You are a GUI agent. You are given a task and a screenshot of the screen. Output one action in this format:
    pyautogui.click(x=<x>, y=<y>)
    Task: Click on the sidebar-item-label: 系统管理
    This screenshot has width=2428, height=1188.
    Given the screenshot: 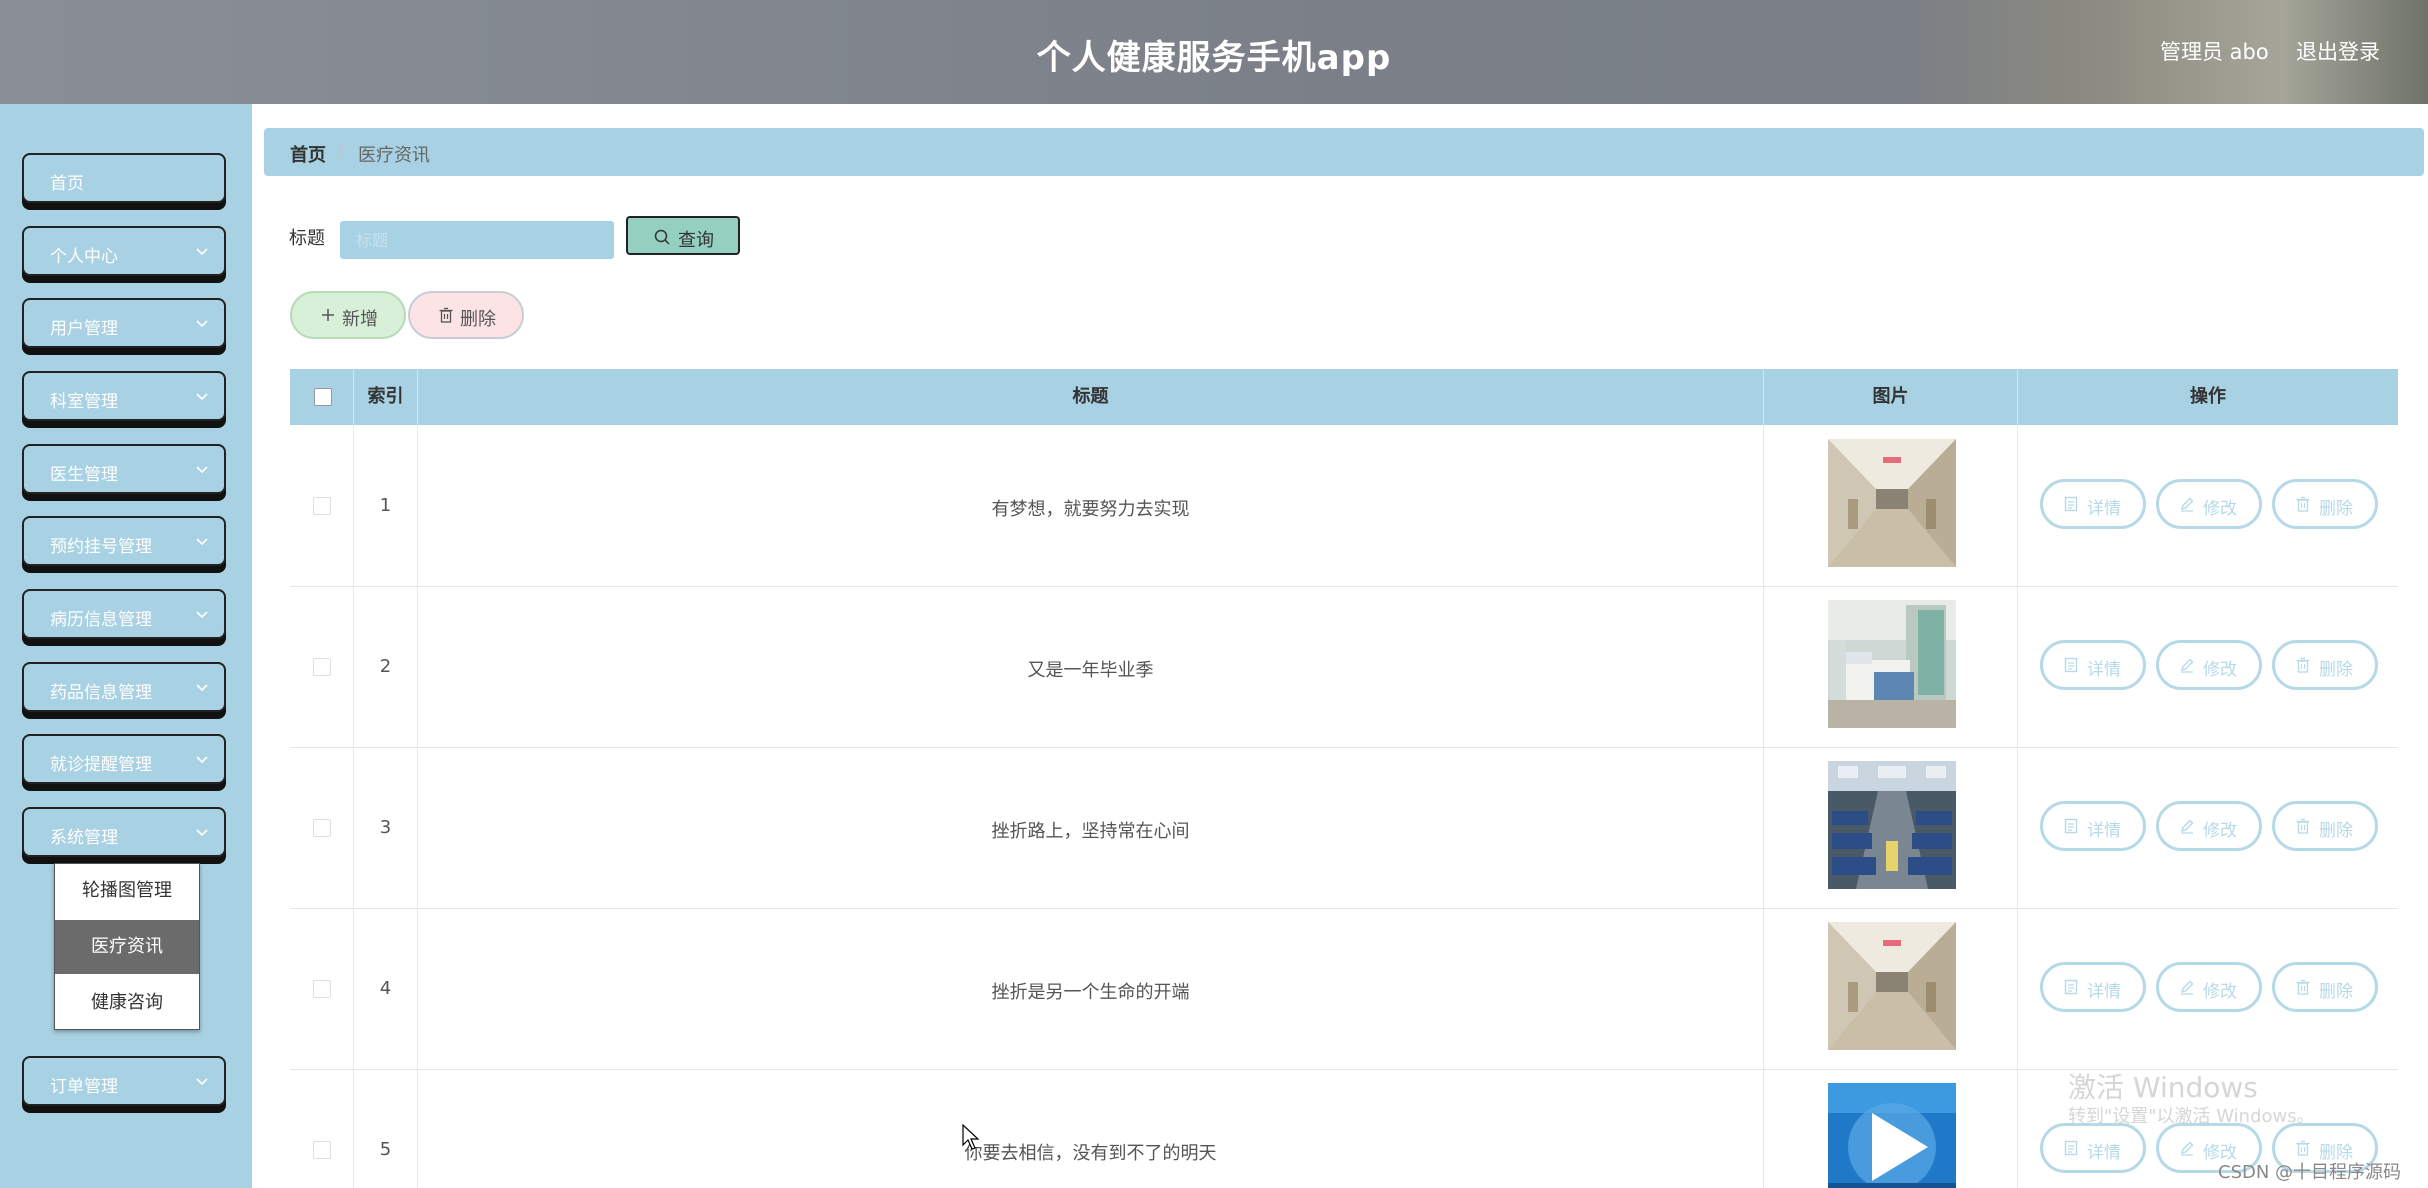 What is the action you would take?
    pyautogui.click(x=84, y=838)
    